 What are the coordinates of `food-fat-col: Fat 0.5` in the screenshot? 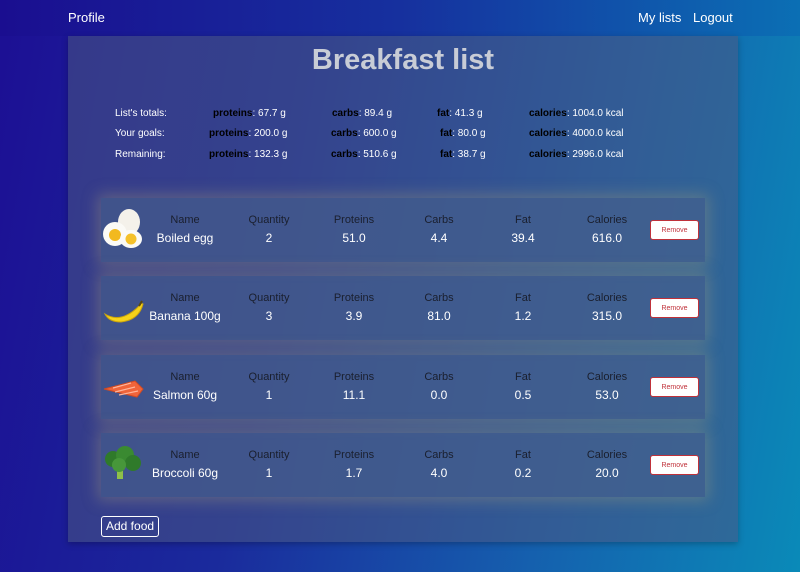 It's located at (523, 386).